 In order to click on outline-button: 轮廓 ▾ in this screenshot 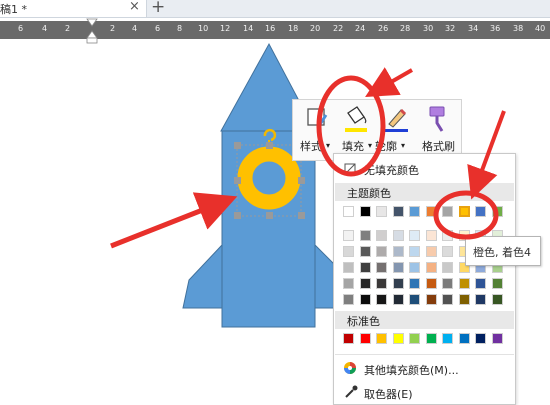, I will do `click(395, 129)`.